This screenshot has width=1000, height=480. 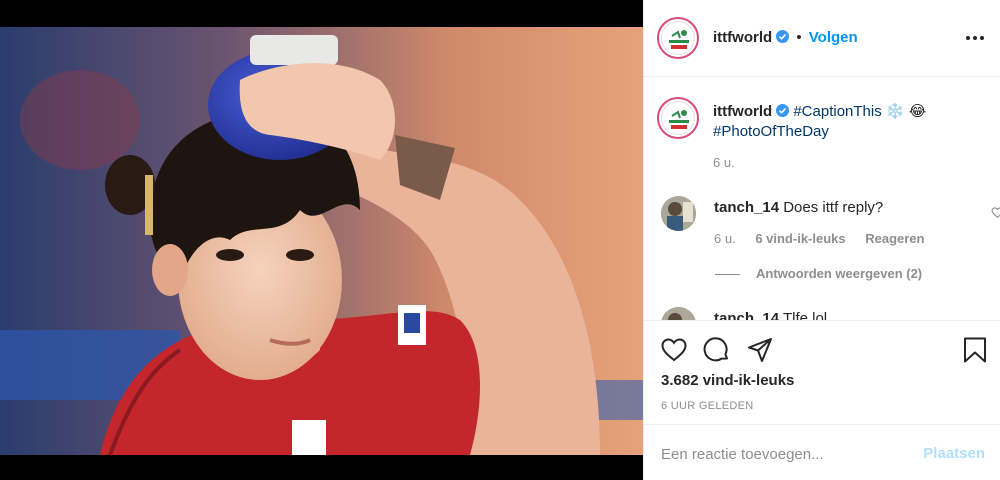 What do you see at coordinates (727, 380) in the screenshot?
I see `likes-count: 3.682 vind-ik-leuks` at bounding box center [727, 380].